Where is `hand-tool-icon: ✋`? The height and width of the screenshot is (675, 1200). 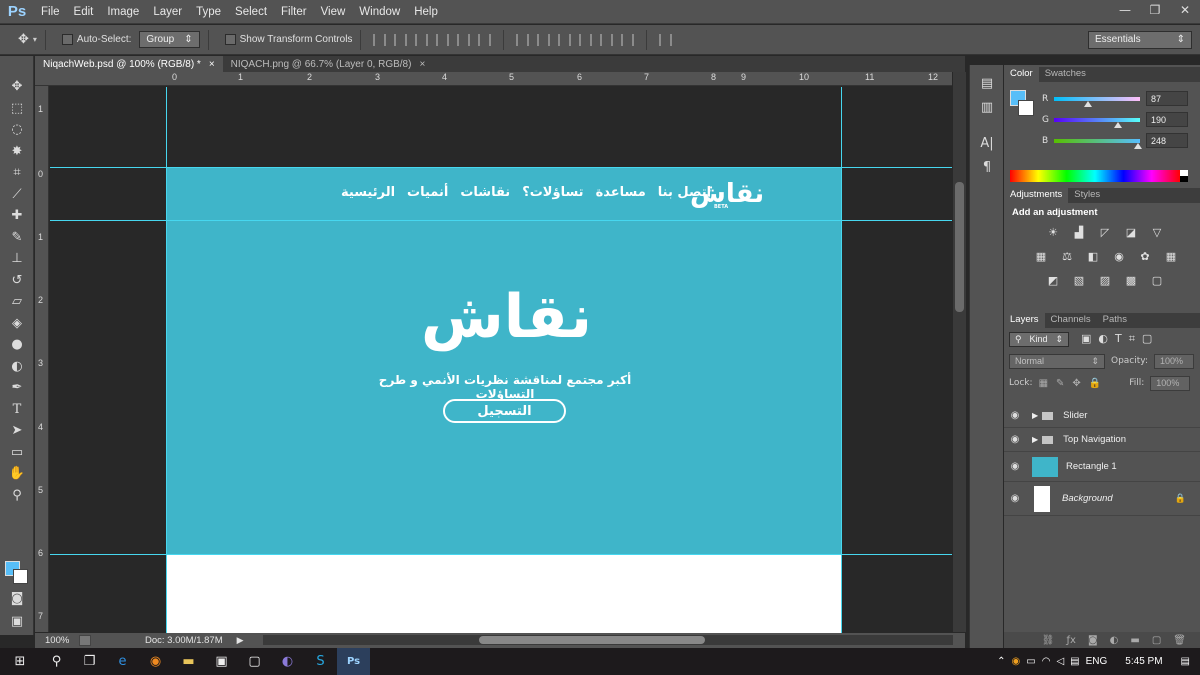
hand-tool-icon: ✋ is located at coordinates (17, 474).